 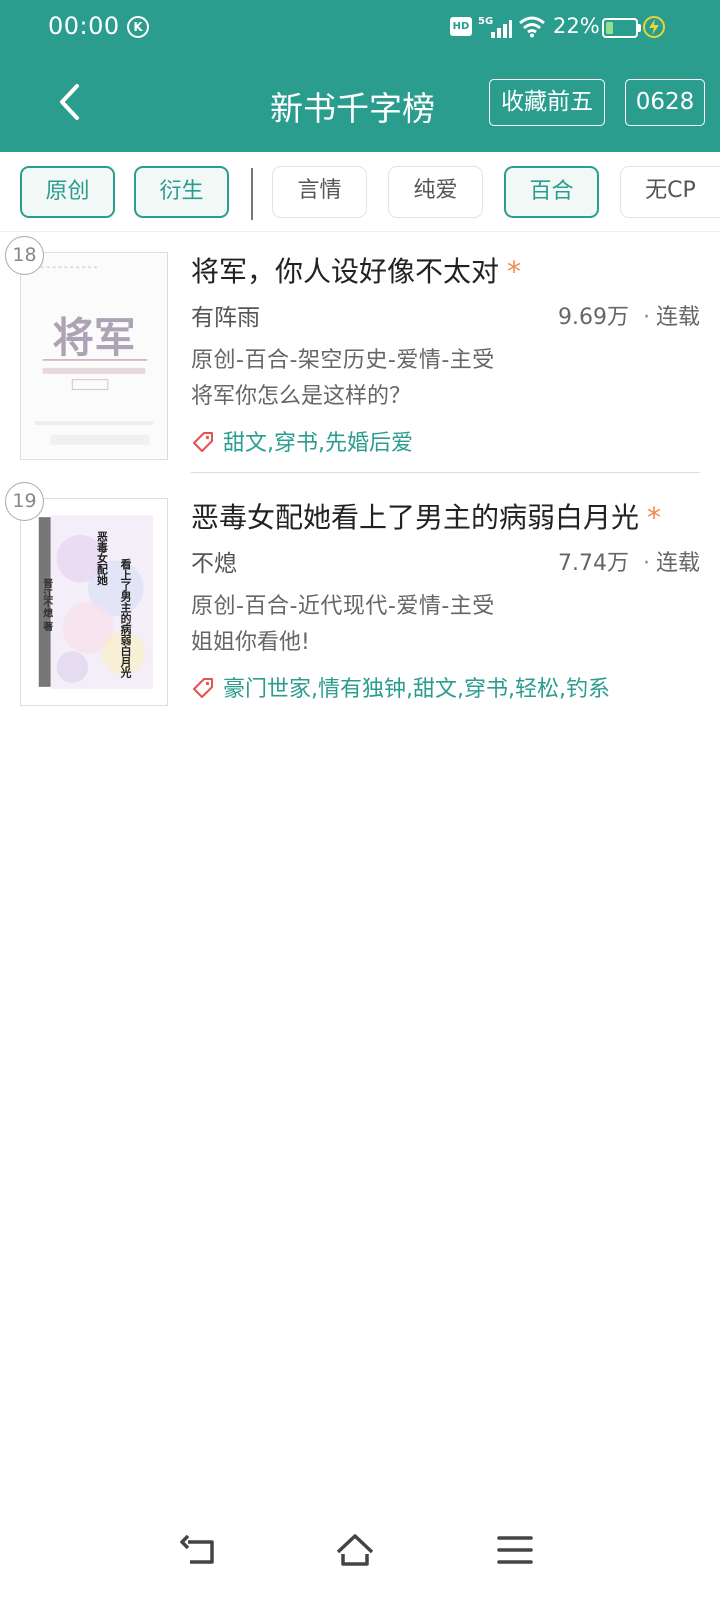 What do you see at coordinates (318, 443) in the screenshot?
I see `tag-list: 甜文,穿书,先婚后爱` at bounding box center [318, 443].